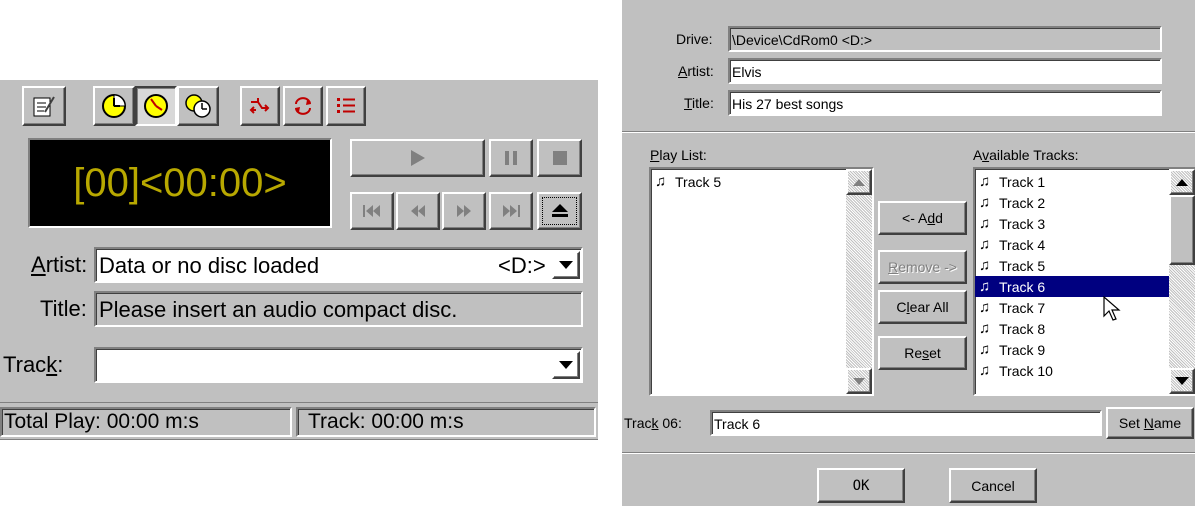  I want to click on list-item-label: Track 10, so click(1026, 370).